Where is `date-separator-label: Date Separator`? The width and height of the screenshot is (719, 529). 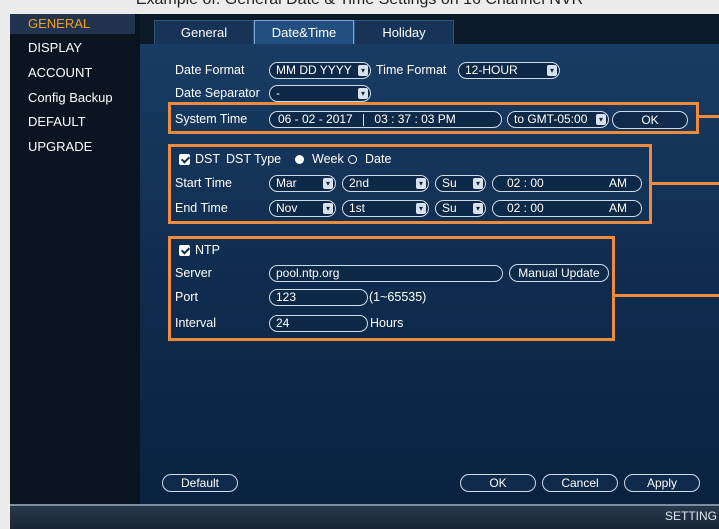
date-separator-label: Date Separator is located at coordinates (217, 93).